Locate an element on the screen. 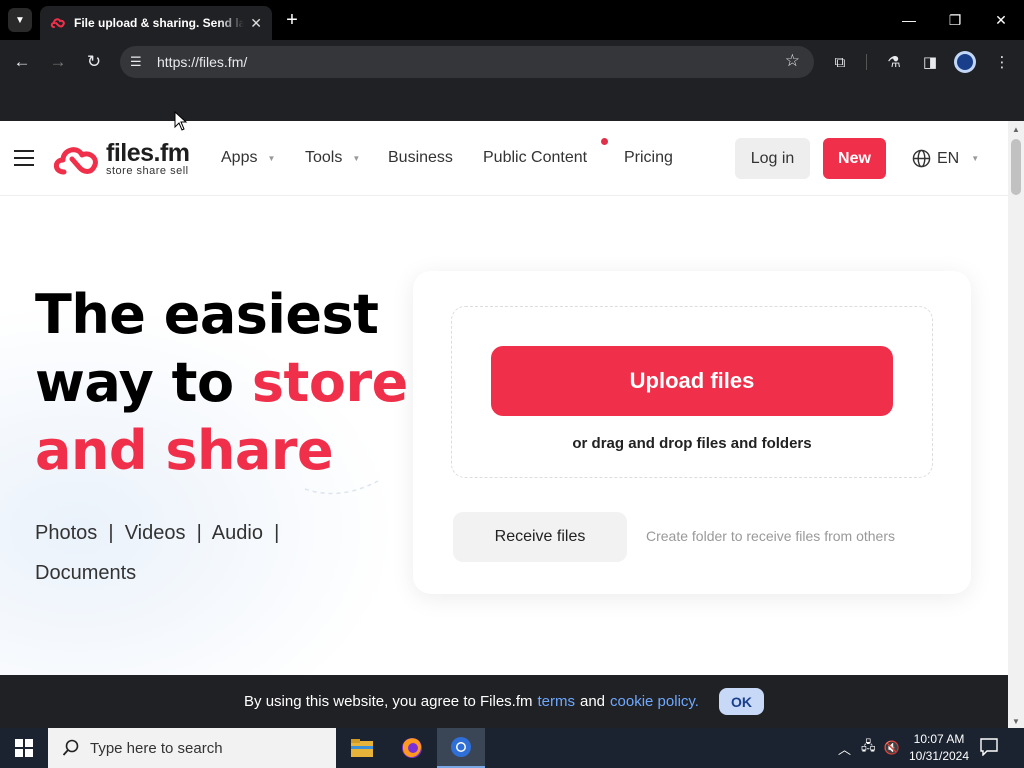 This screenshot has width=1024, height=768. page-scrollbar: ▲ ▼ is located at coordinates (1016, 424).